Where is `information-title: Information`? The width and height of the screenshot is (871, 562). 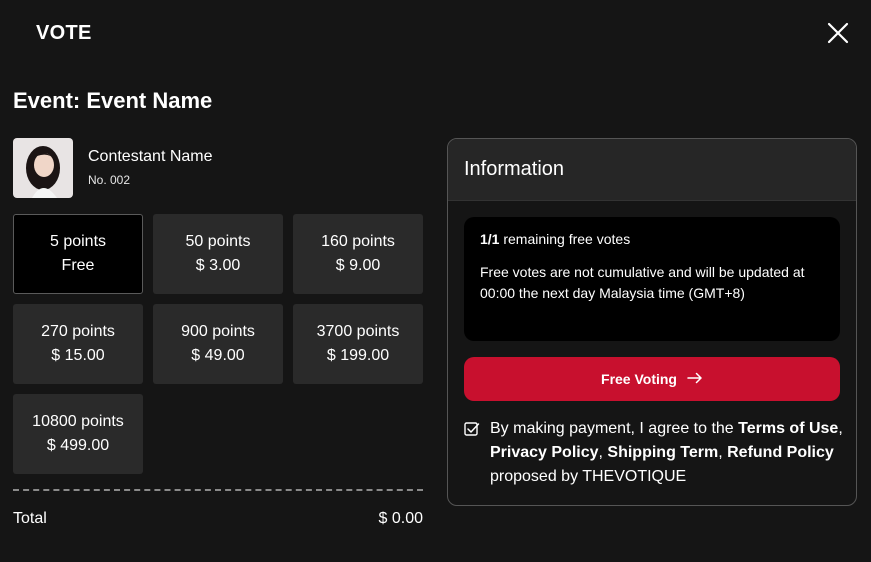
information-title: Information is located at coordinates (652, 170).